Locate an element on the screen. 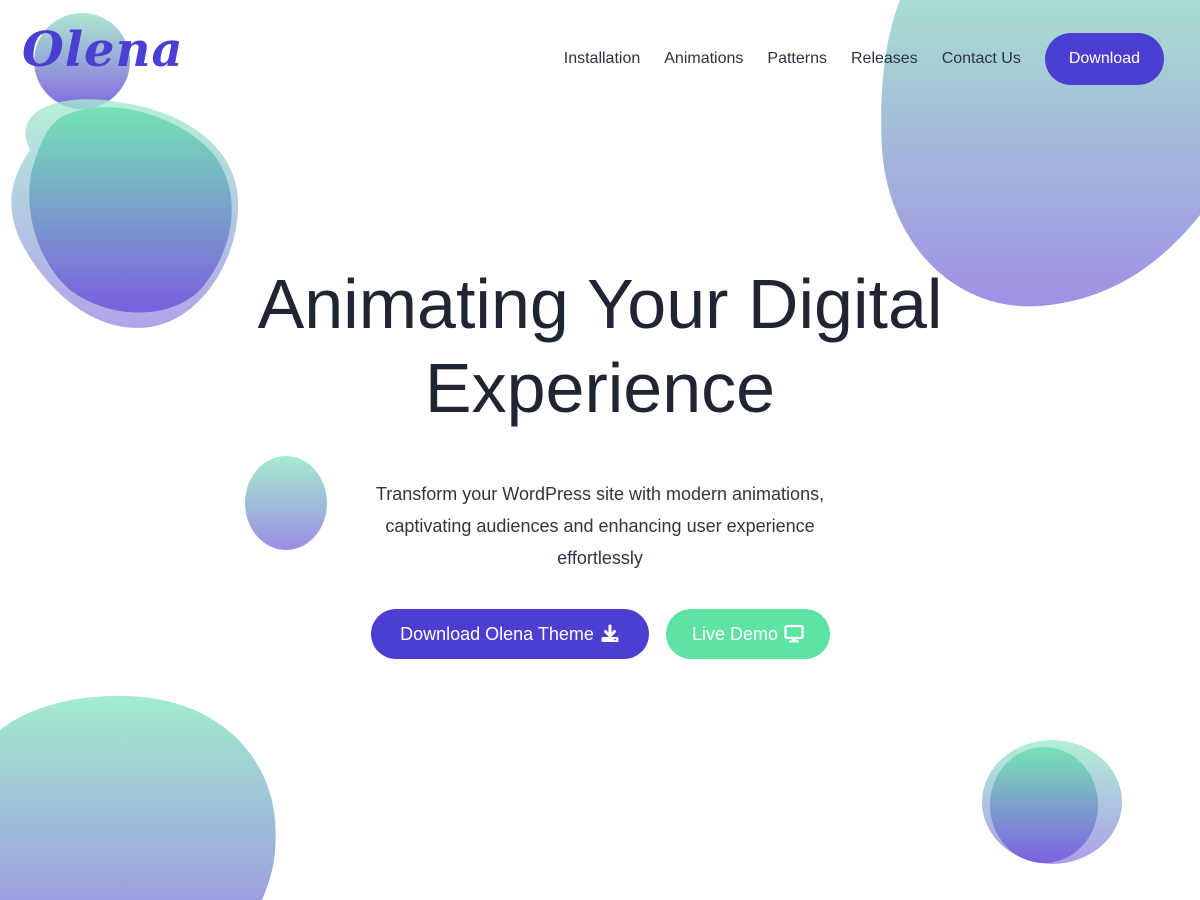  download-olena-theme-label: Download Olena Theme is located at coordinates (497, 633).